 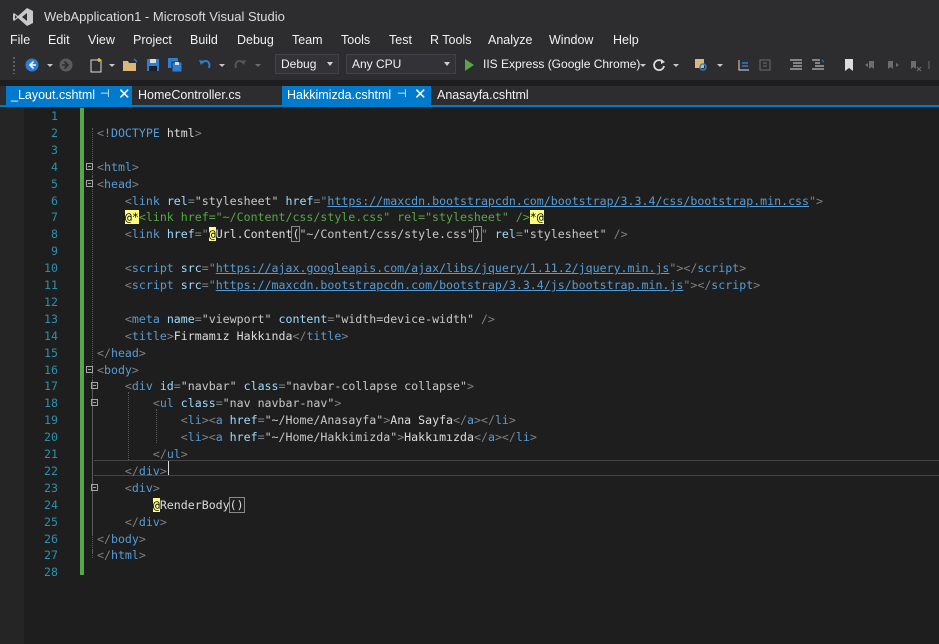 I want to click on menu-test: Test, so click(x=400, y=40).